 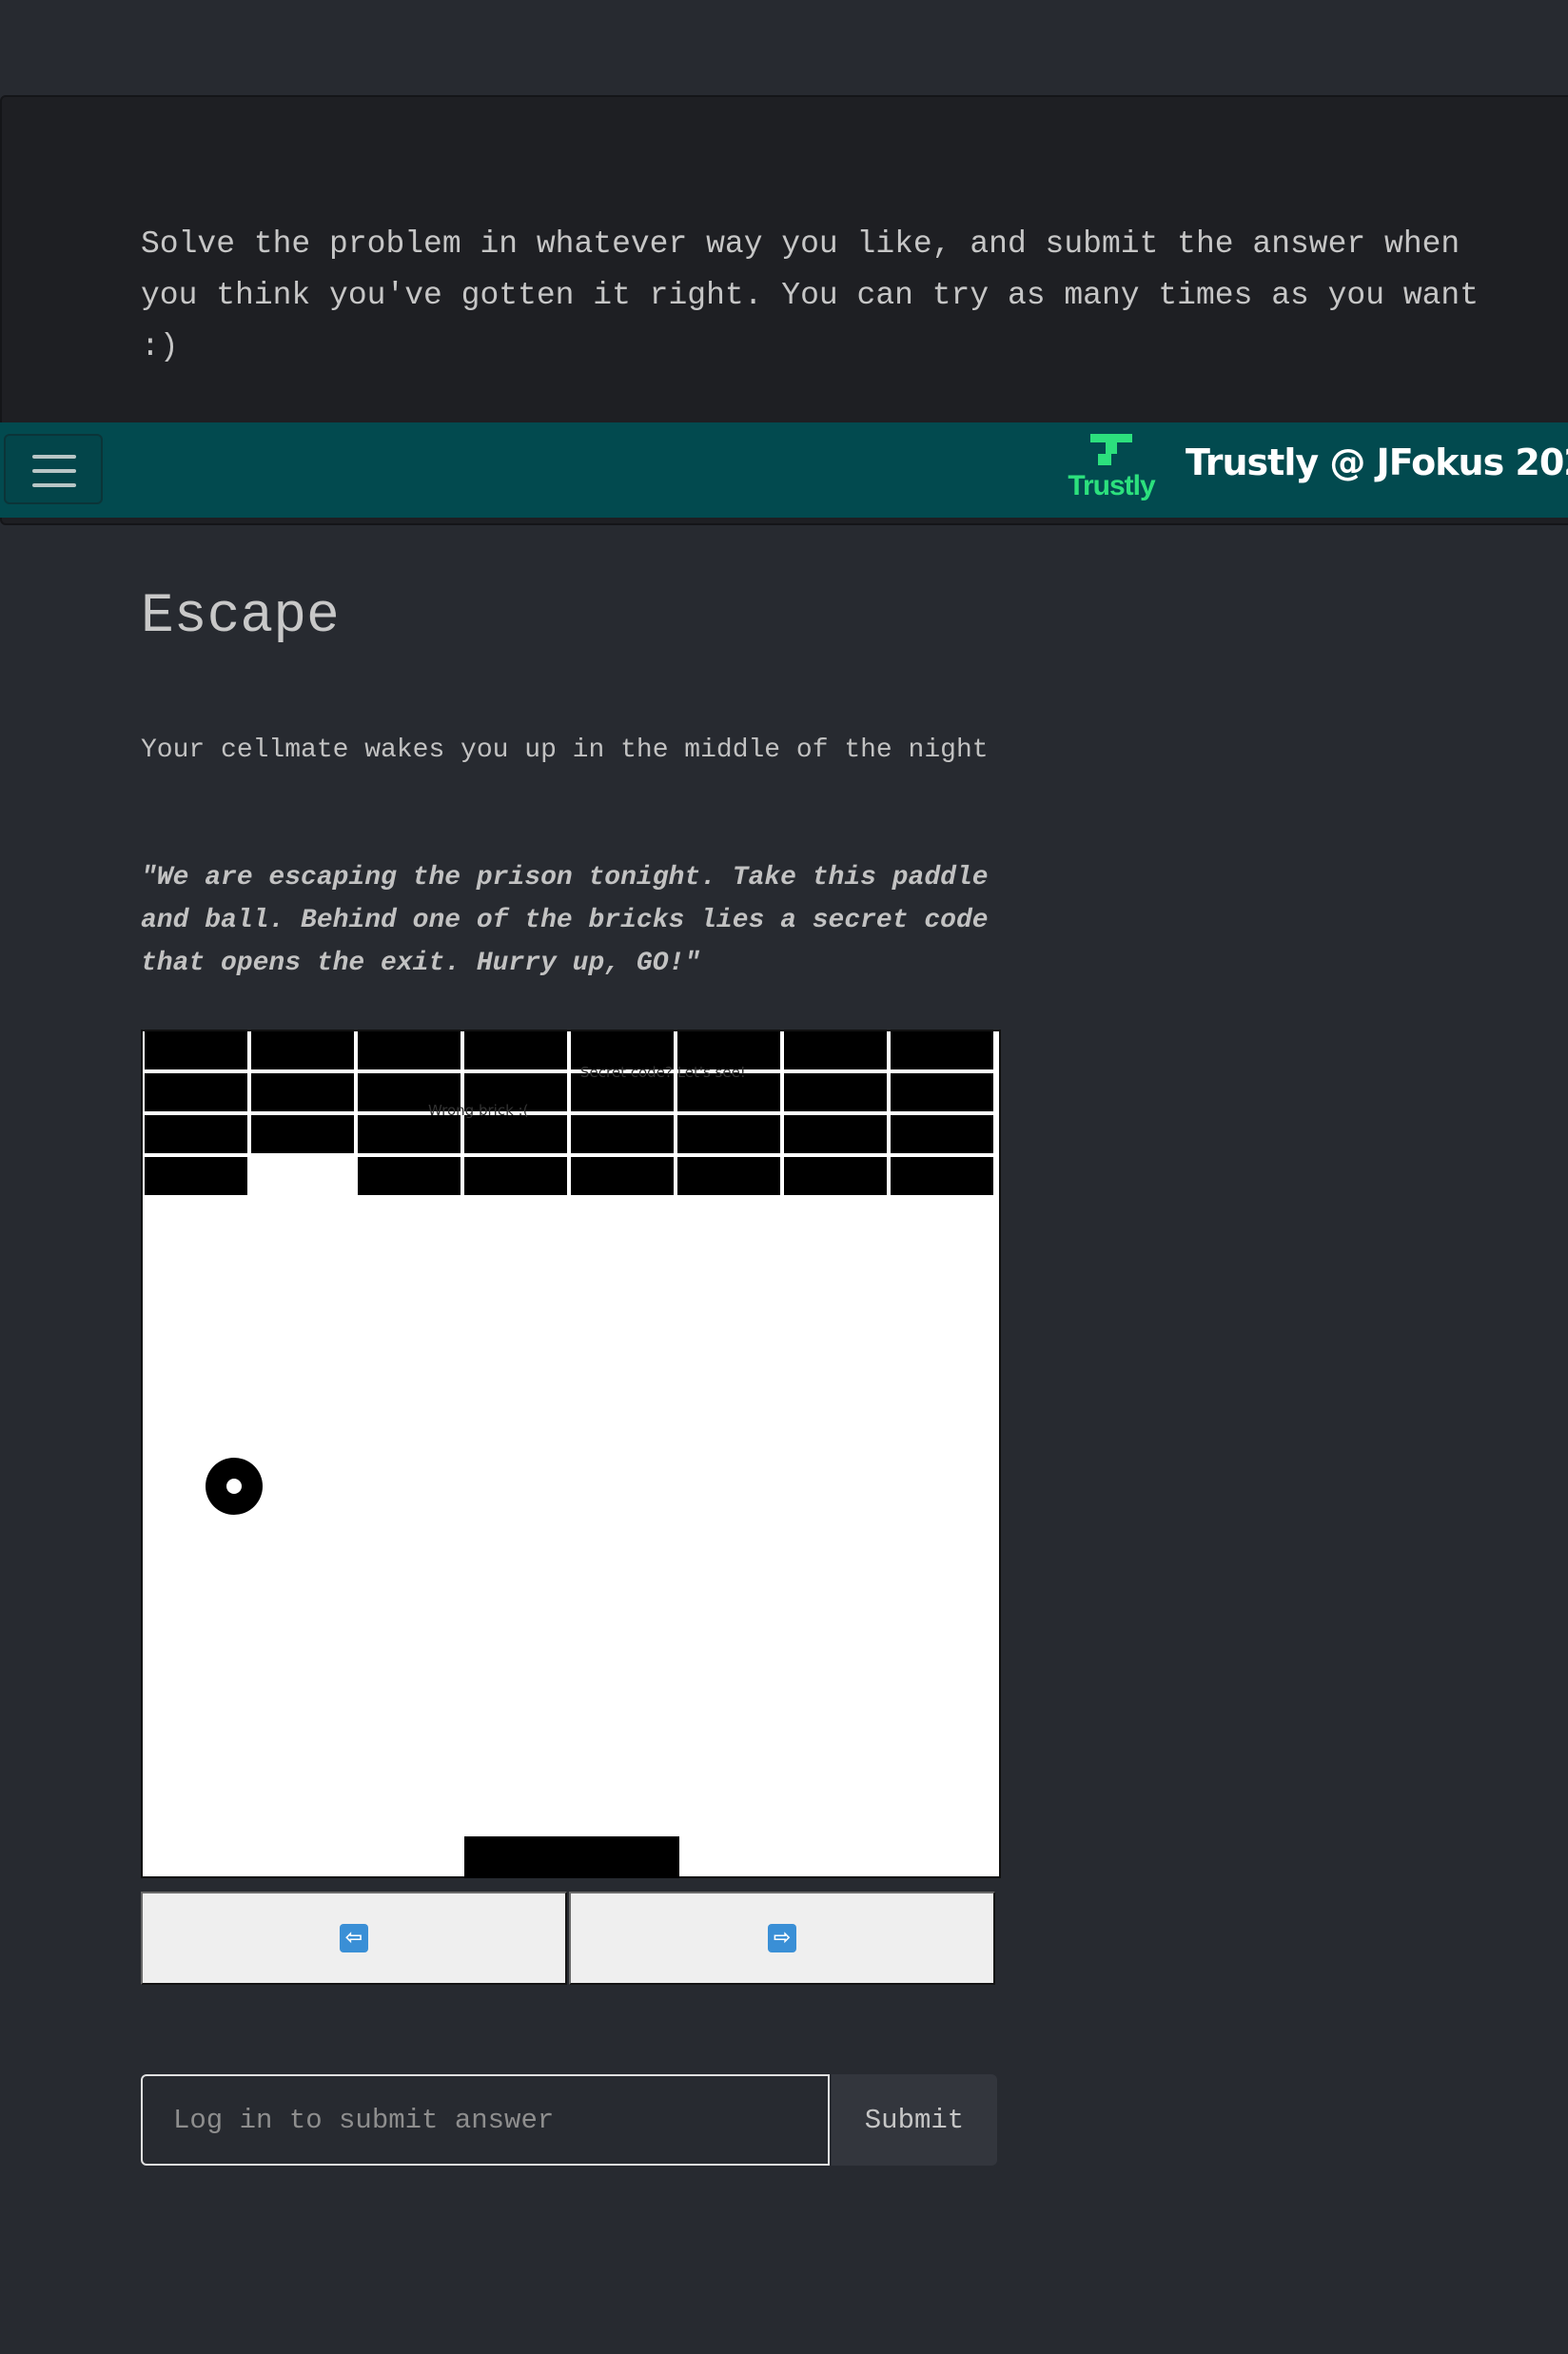 I want to click on page-title: Escape, so click(x=240, y=617).